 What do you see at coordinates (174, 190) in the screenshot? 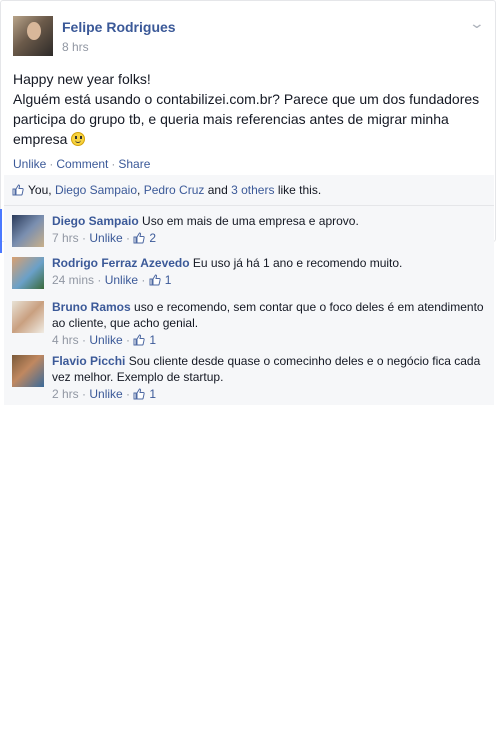
I see `liker-pedro-cruz: Pedro Cruz` at bounding box center [174, 190].